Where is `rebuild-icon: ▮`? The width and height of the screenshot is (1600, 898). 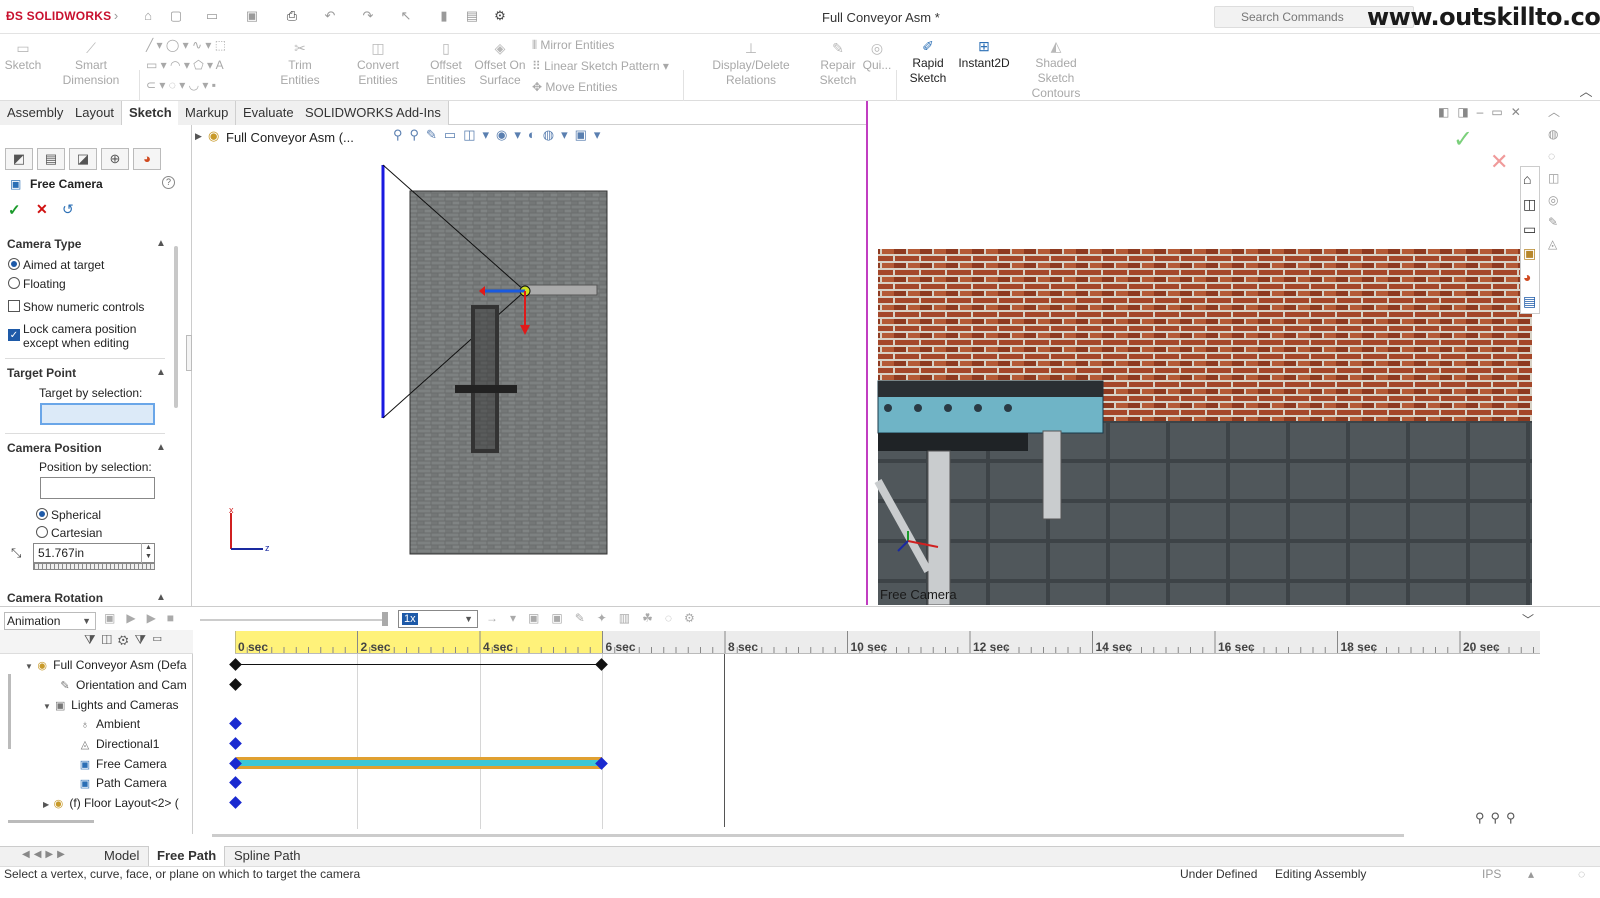 rebuild-icon: ▮ is located at coordinates (444, 16).